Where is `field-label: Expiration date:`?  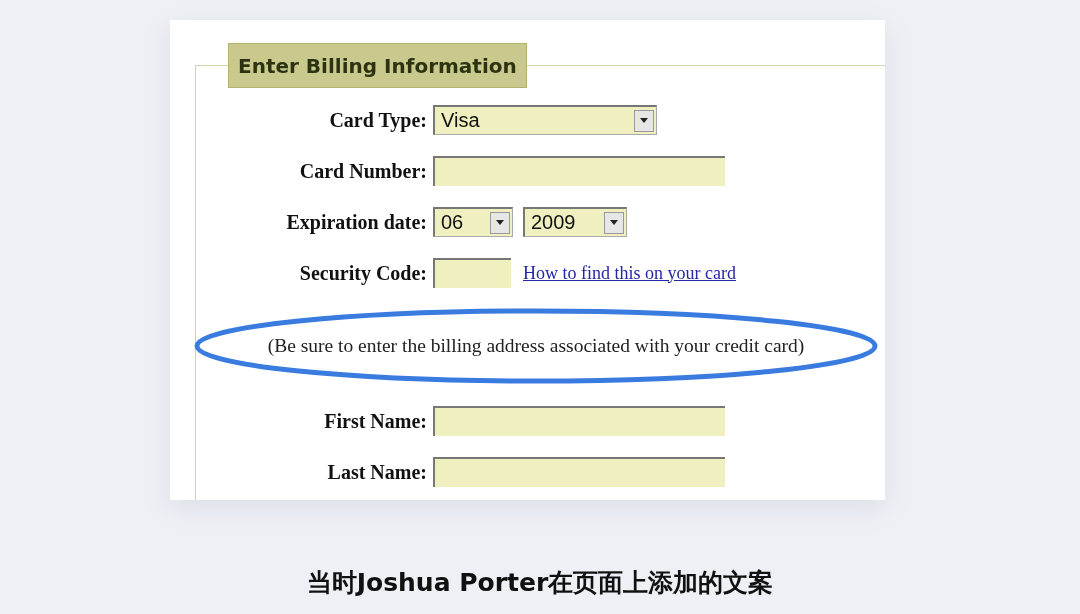
field-label: Expiration date: is located at coordinates (356, 222).